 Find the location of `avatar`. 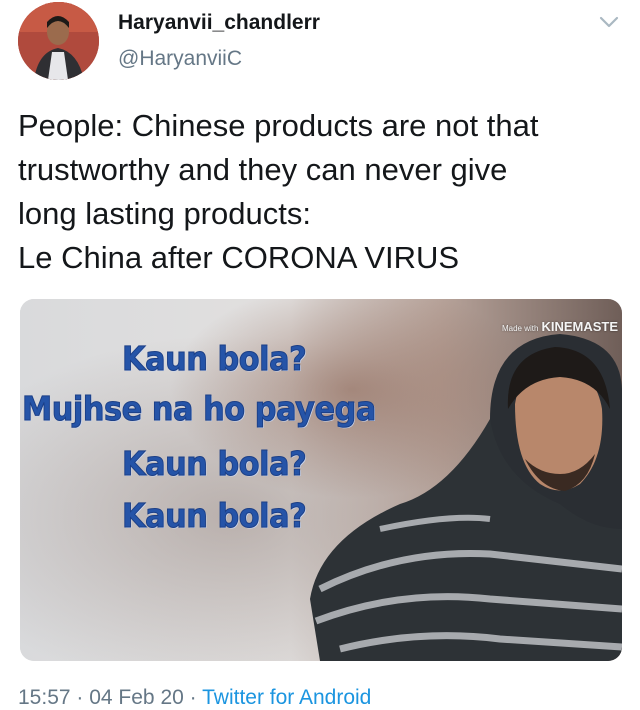

avatar is located at coordinates (58, 41).